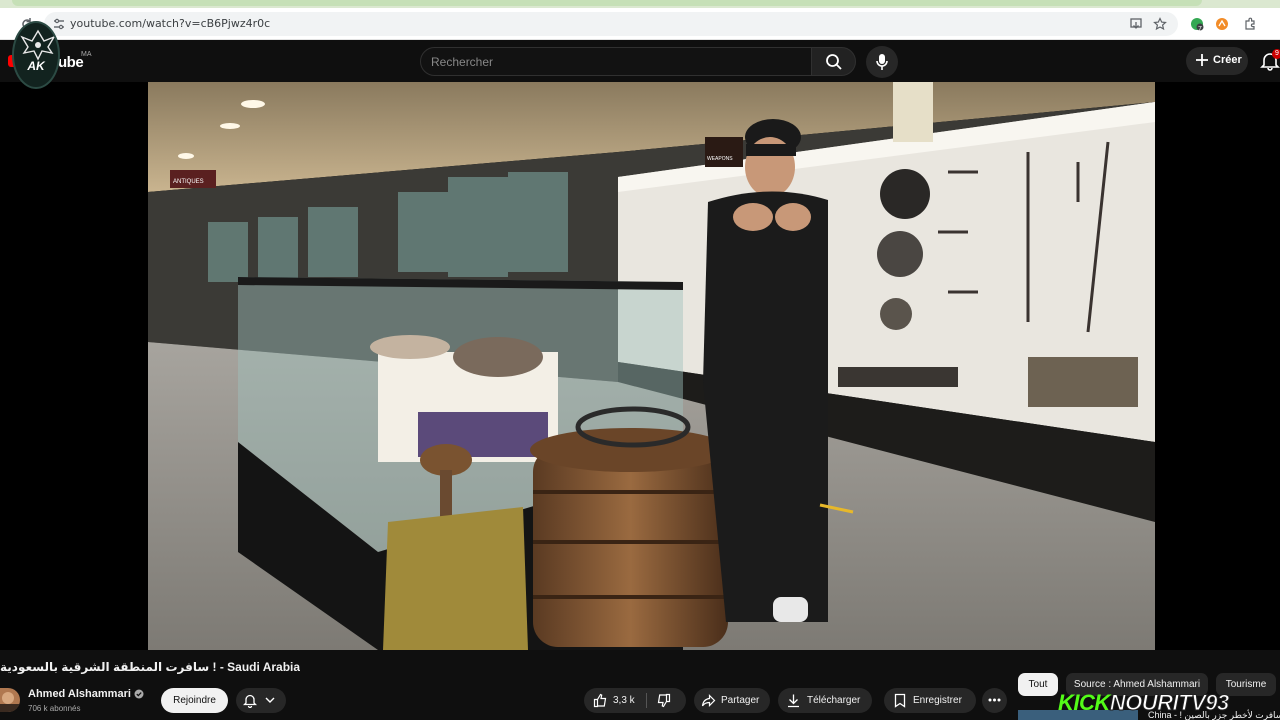 The width and height of the screenshot is (1280, 720). I want to click on country-code: MA, so click(86, 54).